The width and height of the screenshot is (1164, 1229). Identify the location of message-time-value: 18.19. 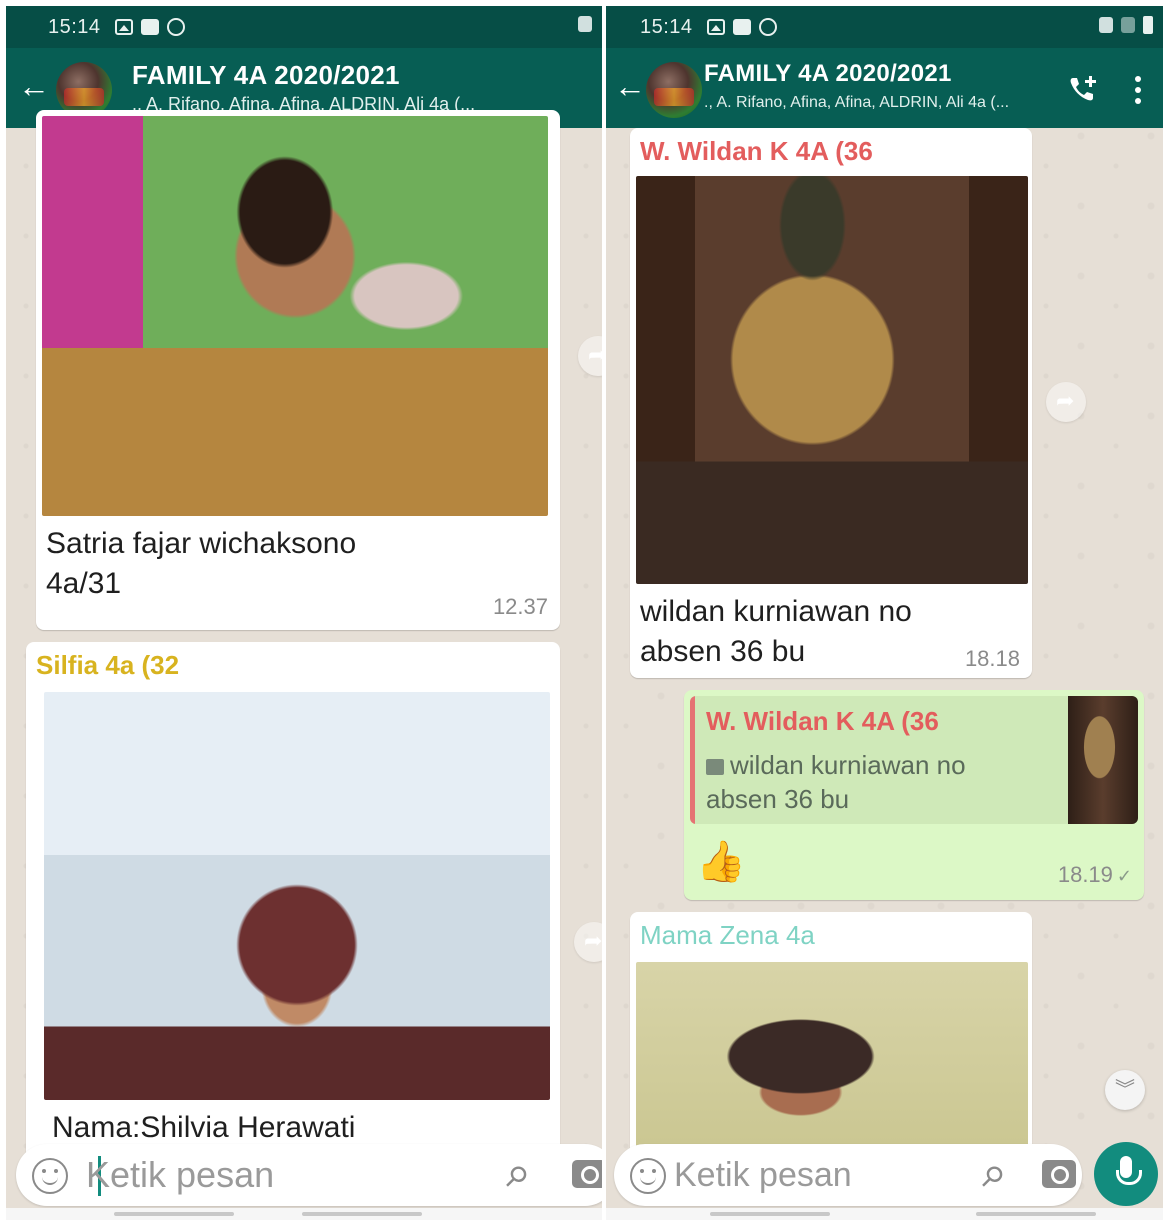
(1085, 874).